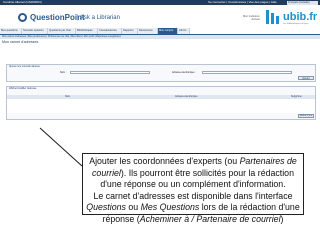 This screenshot has height=240, width=320. Describe the element at coordinates (133, 207) in the screenshot. I see `callout-text-2c: ou` at that location.